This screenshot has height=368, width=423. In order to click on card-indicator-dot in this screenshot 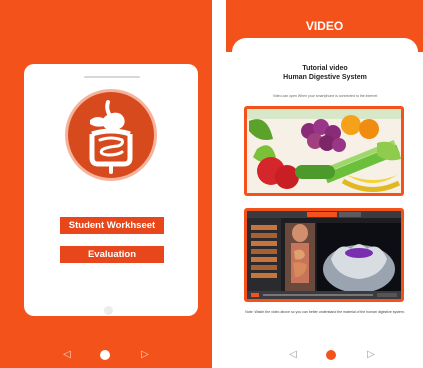, I will do `click(108, 310)`.